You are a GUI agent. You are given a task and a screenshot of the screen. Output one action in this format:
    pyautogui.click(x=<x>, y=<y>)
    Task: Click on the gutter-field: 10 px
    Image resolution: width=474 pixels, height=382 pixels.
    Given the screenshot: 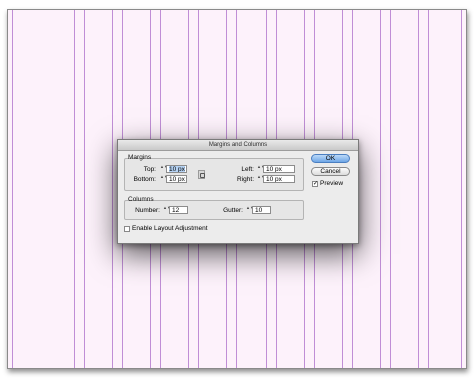 What is the action you would take?
    pyautogui.click(x=261, y=210)
    